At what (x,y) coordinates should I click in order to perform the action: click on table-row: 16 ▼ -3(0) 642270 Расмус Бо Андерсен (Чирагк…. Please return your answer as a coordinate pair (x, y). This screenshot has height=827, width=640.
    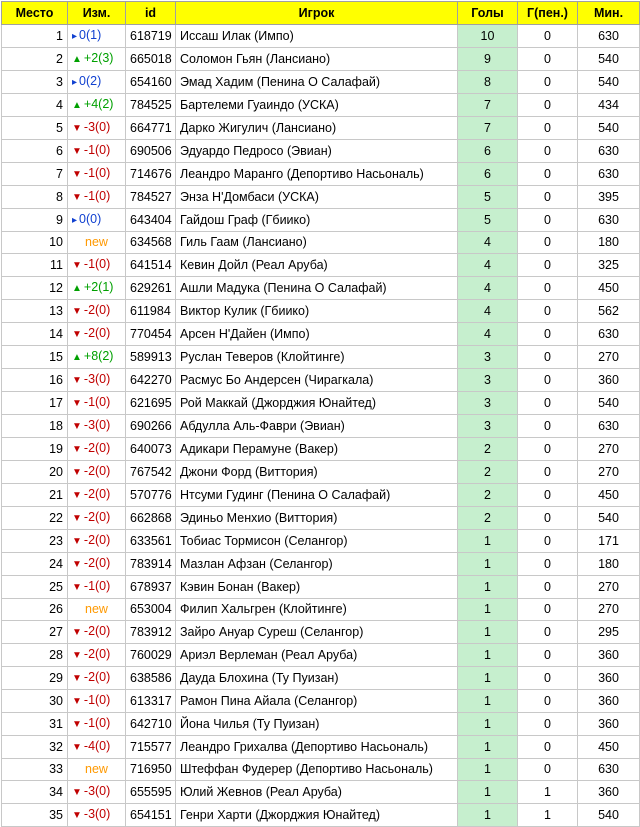
    Looking at the image, I should click on (320, 380).